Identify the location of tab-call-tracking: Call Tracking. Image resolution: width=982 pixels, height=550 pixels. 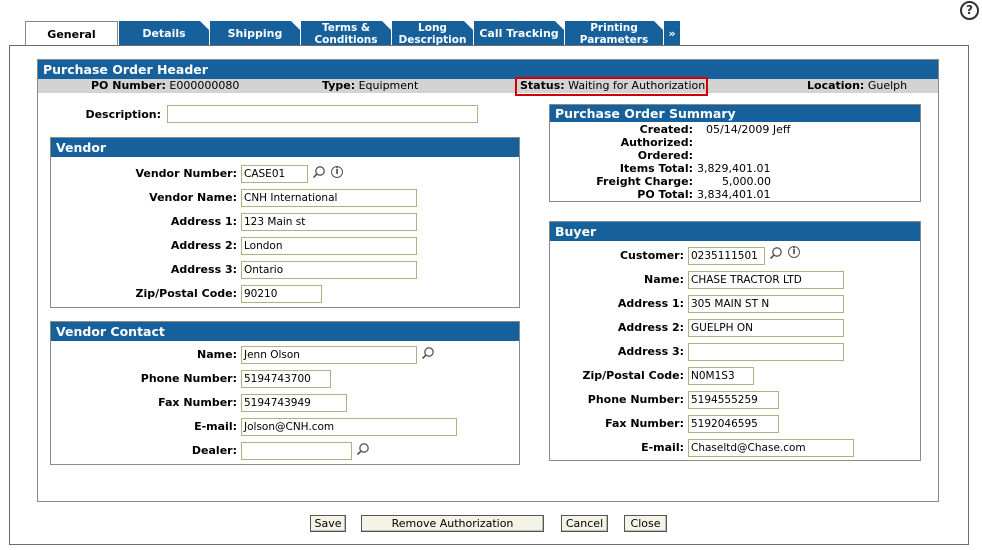
(518, 33).